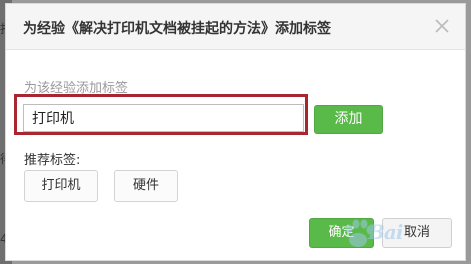 The height and width of the screenshot is (264, 471). What do you see at coordinates (341, 233) in the screenshot?
I see `confirm-button: 确定` at bounding box center [341, 233].